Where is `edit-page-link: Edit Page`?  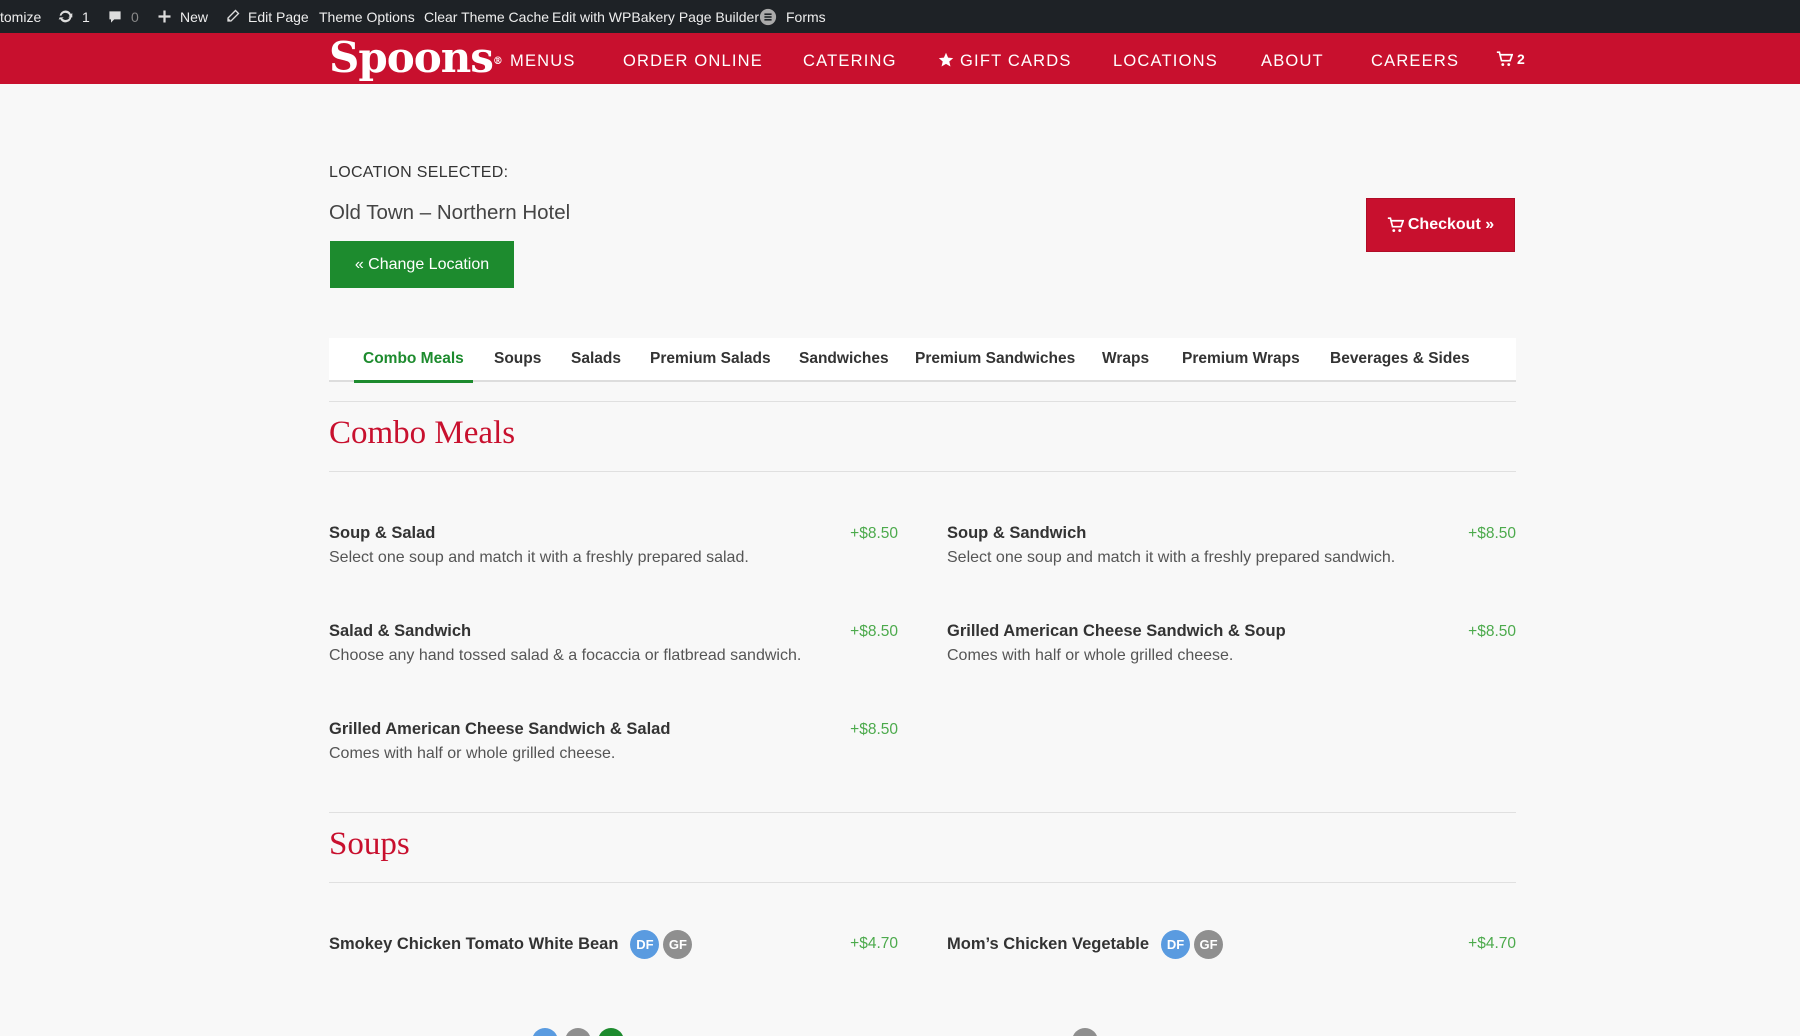
edit-page-link: Edit Page is located at coordinates (267, 16).